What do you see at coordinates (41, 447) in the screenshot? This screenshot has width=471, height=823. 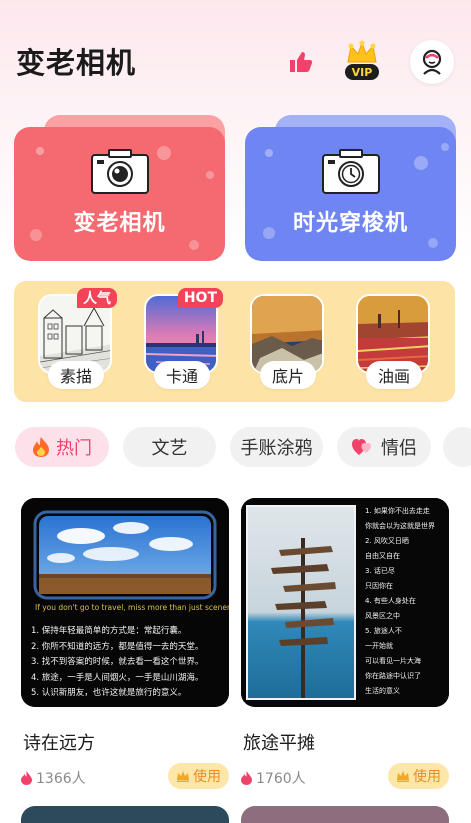 I see `fire-icon` at bounding box center [41, 447].